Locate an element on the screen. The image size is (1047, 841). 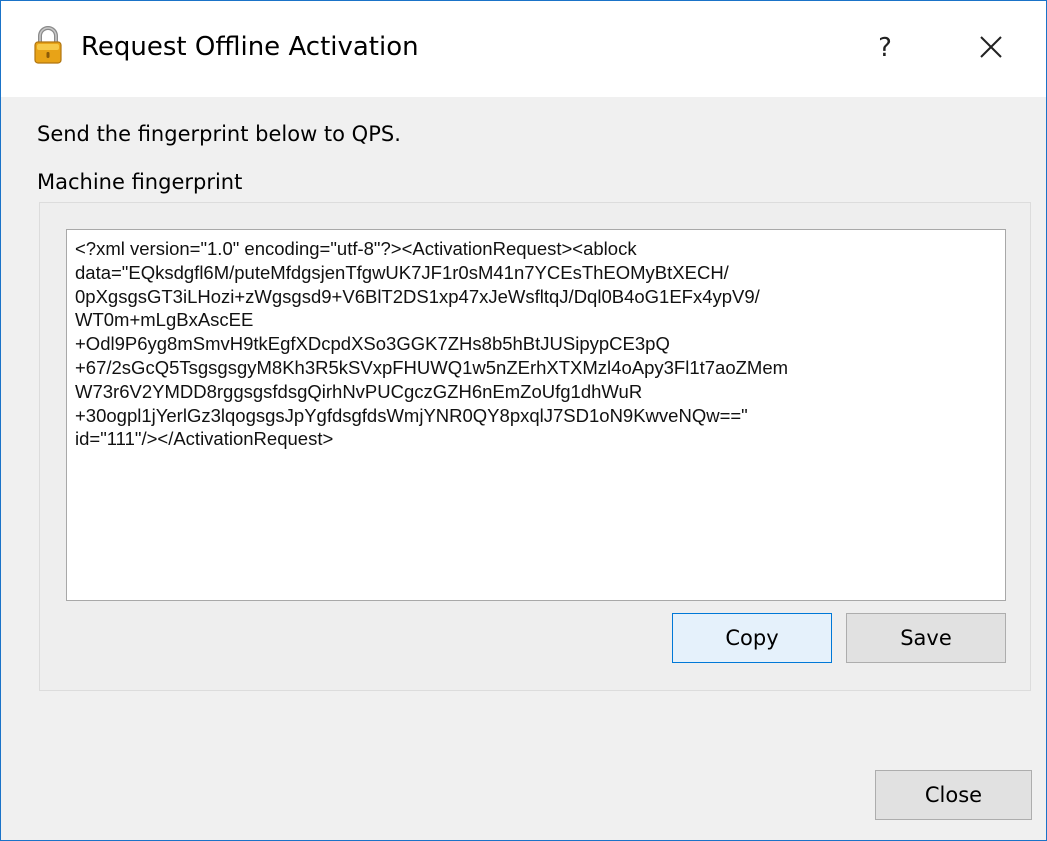
fingerprint-line: WT0m+mLgBxAscEE is located at coordinates (164, 320).